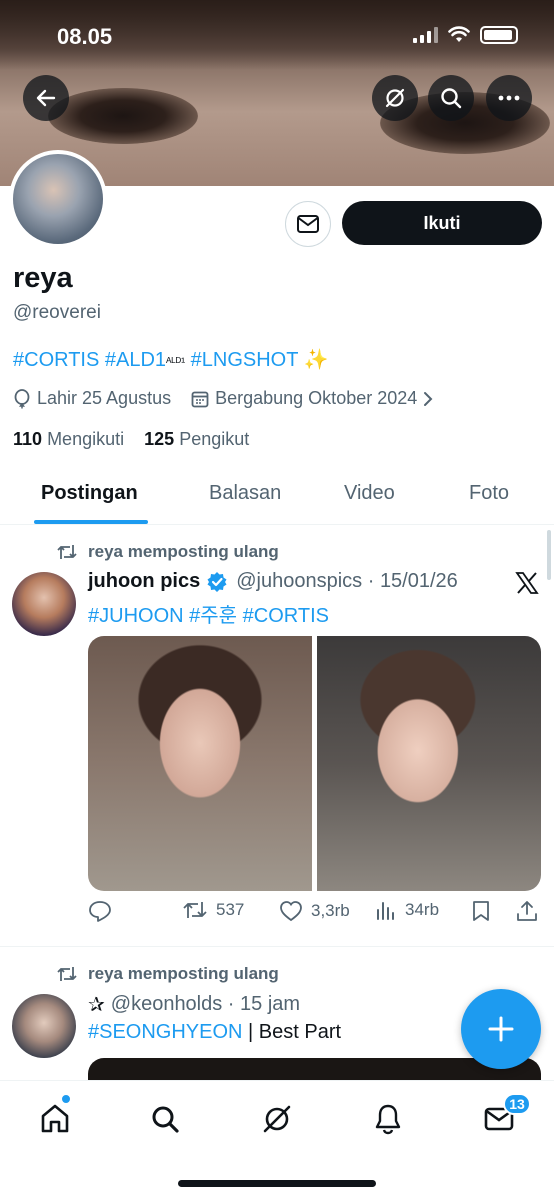 The height and width of the screenshot is (1199, 554). I want to click on post-actions: 537 3,3rb 34rb, so click(314, 915).